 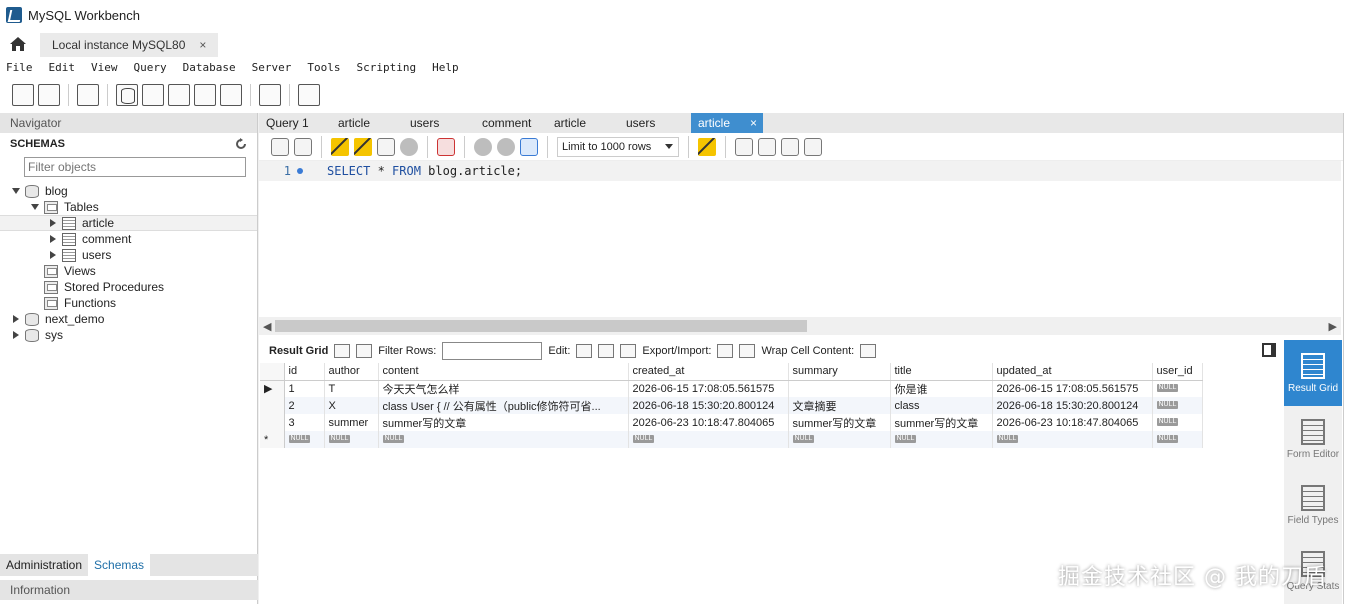 I want to click on cell: 今天天气怎么样, so click(x=503, y=388).